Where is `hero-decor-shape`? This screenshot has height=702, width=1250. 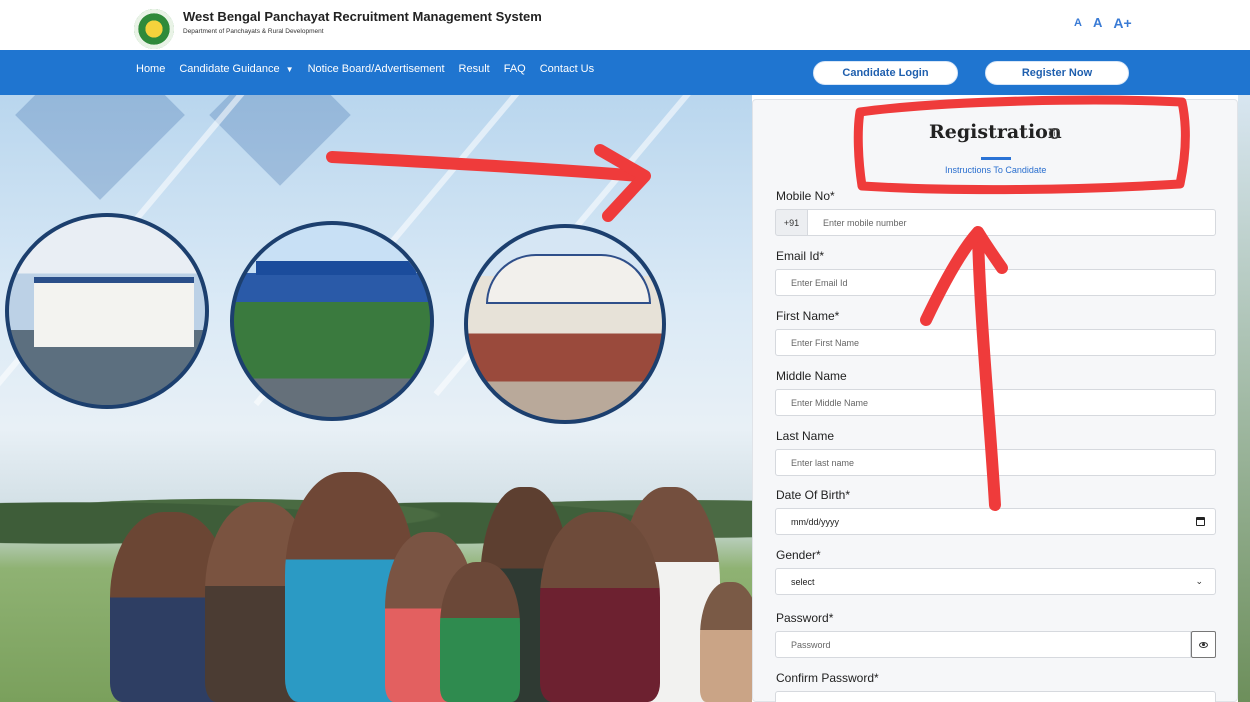 hero-decor-shape is located at coordinates (100, 147).